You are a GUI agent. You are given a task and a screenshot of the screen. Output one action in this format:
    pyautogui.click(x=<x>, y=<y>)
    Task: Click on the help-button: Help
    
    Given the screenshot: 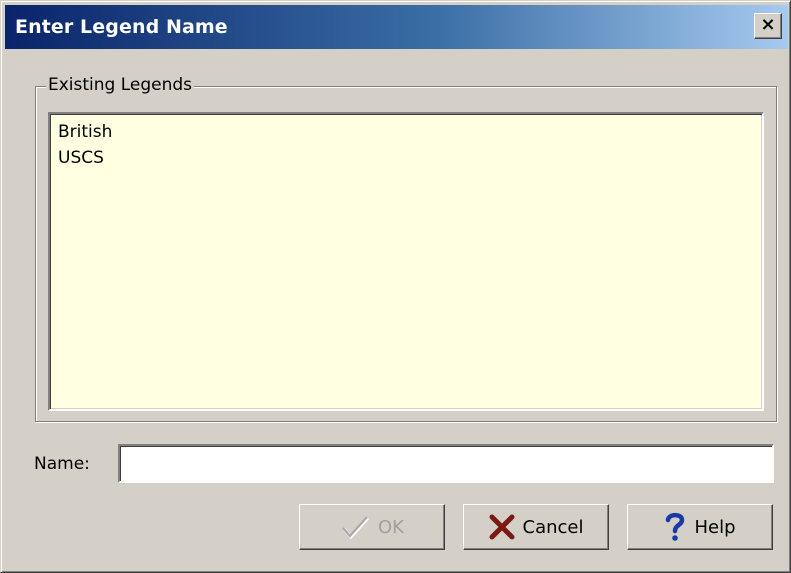 What is the action you would take?
    pyautogui.click(x=700, y=527)
    